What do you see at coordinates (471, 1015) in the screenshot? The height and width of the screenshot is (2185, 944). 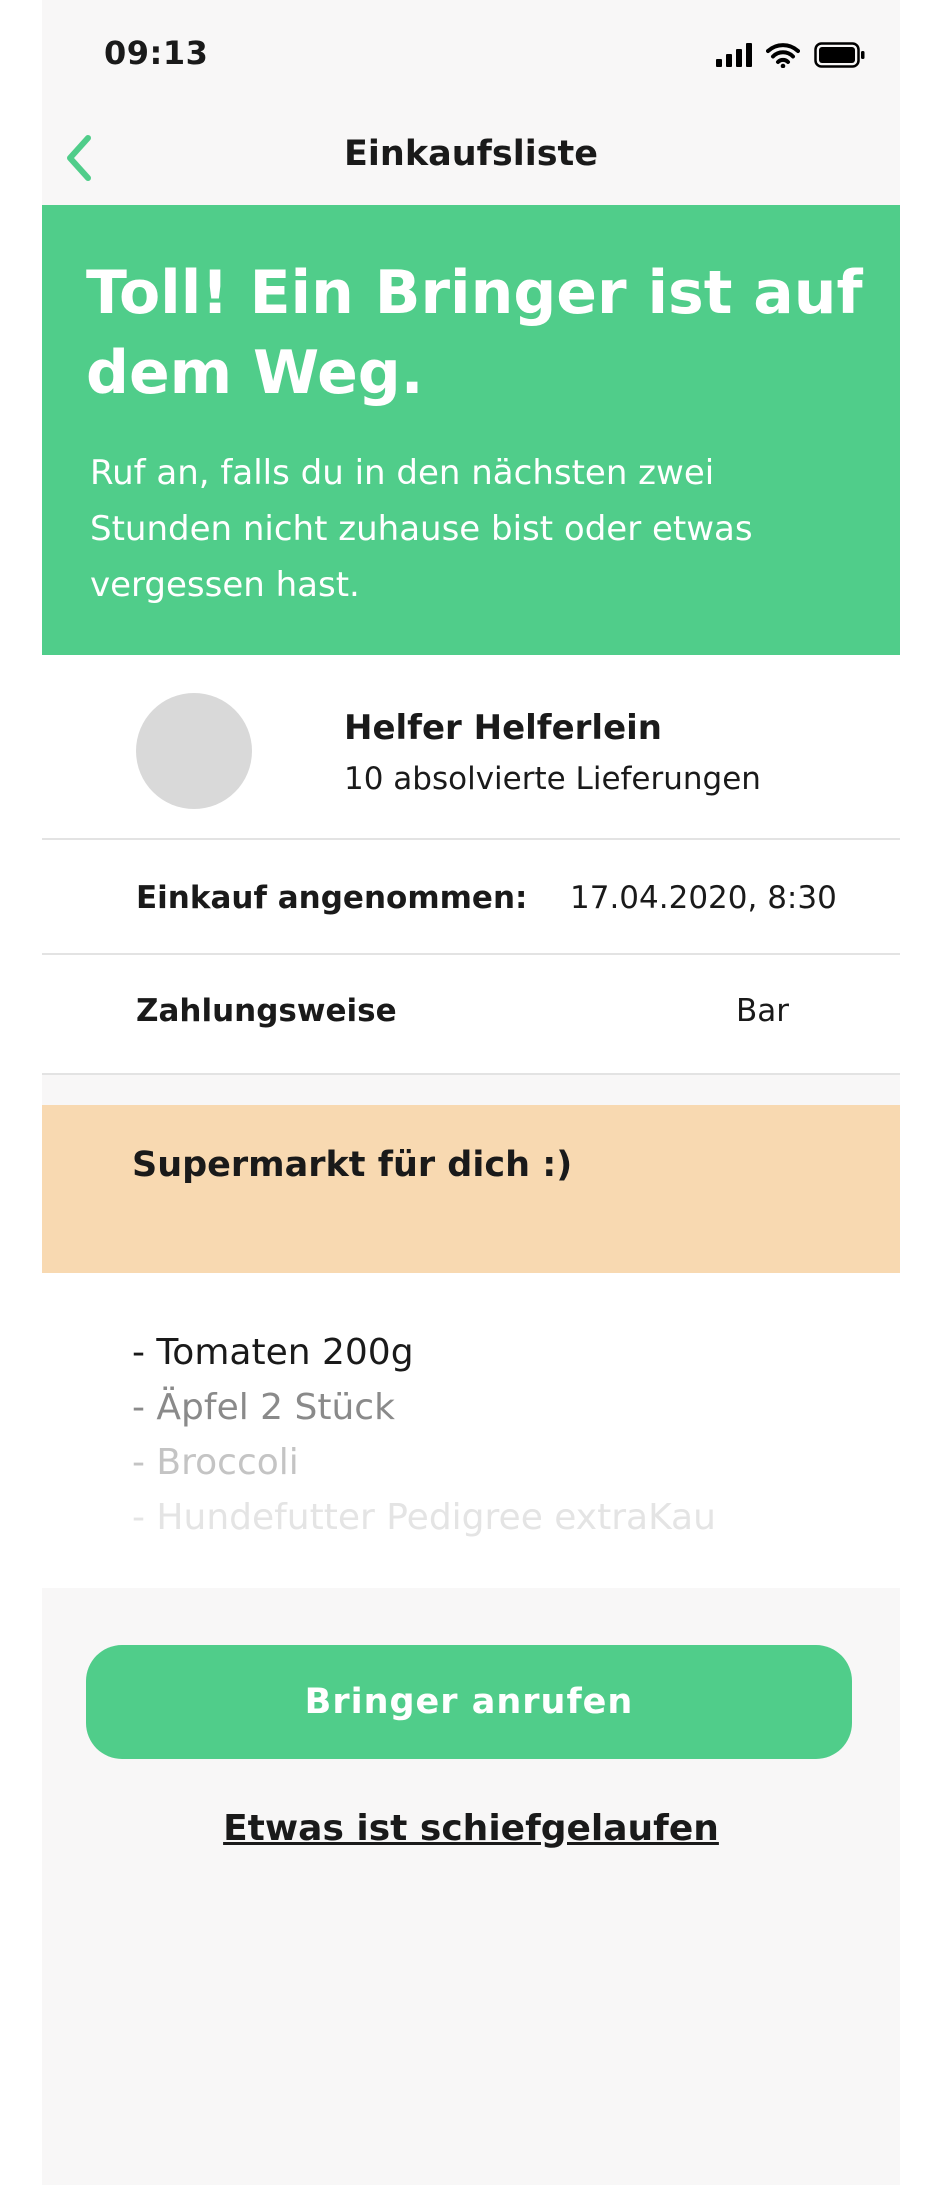 I see `payment-row: Zahlungsweise Bar` at bounding box center [471, 1015].